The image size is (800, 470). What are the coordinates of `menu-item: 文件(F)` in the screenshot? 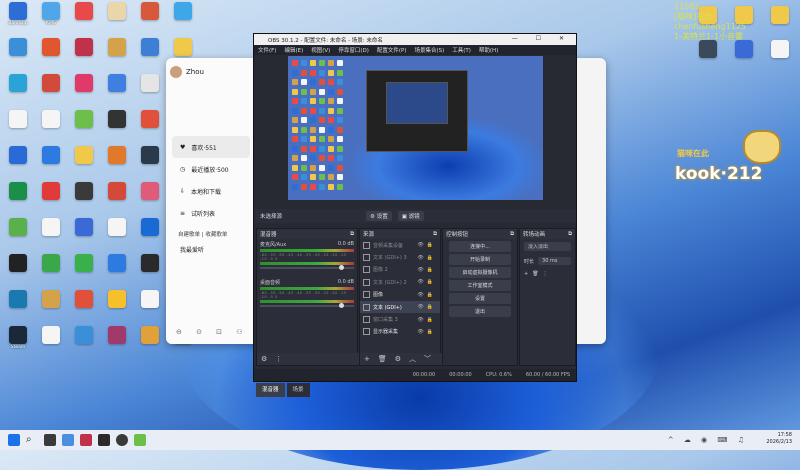 It's located at (267, 50).